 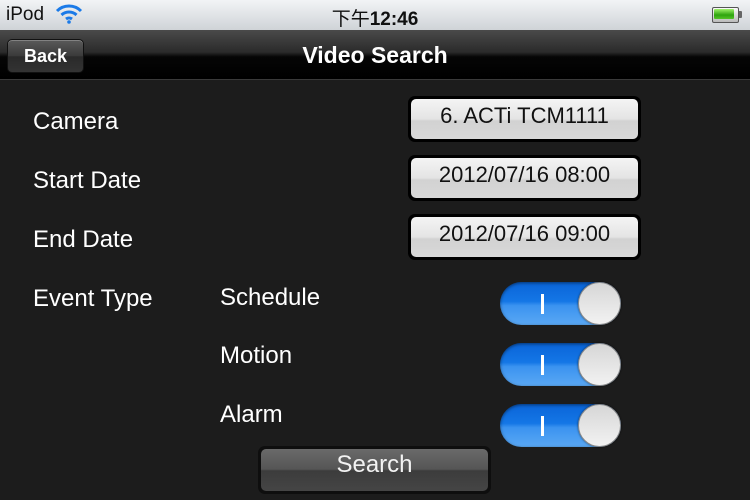 What do you see at coordinates (350, 19) in the screenshot?
I see `clock-period: 下午` at bounding box center [350, 19].